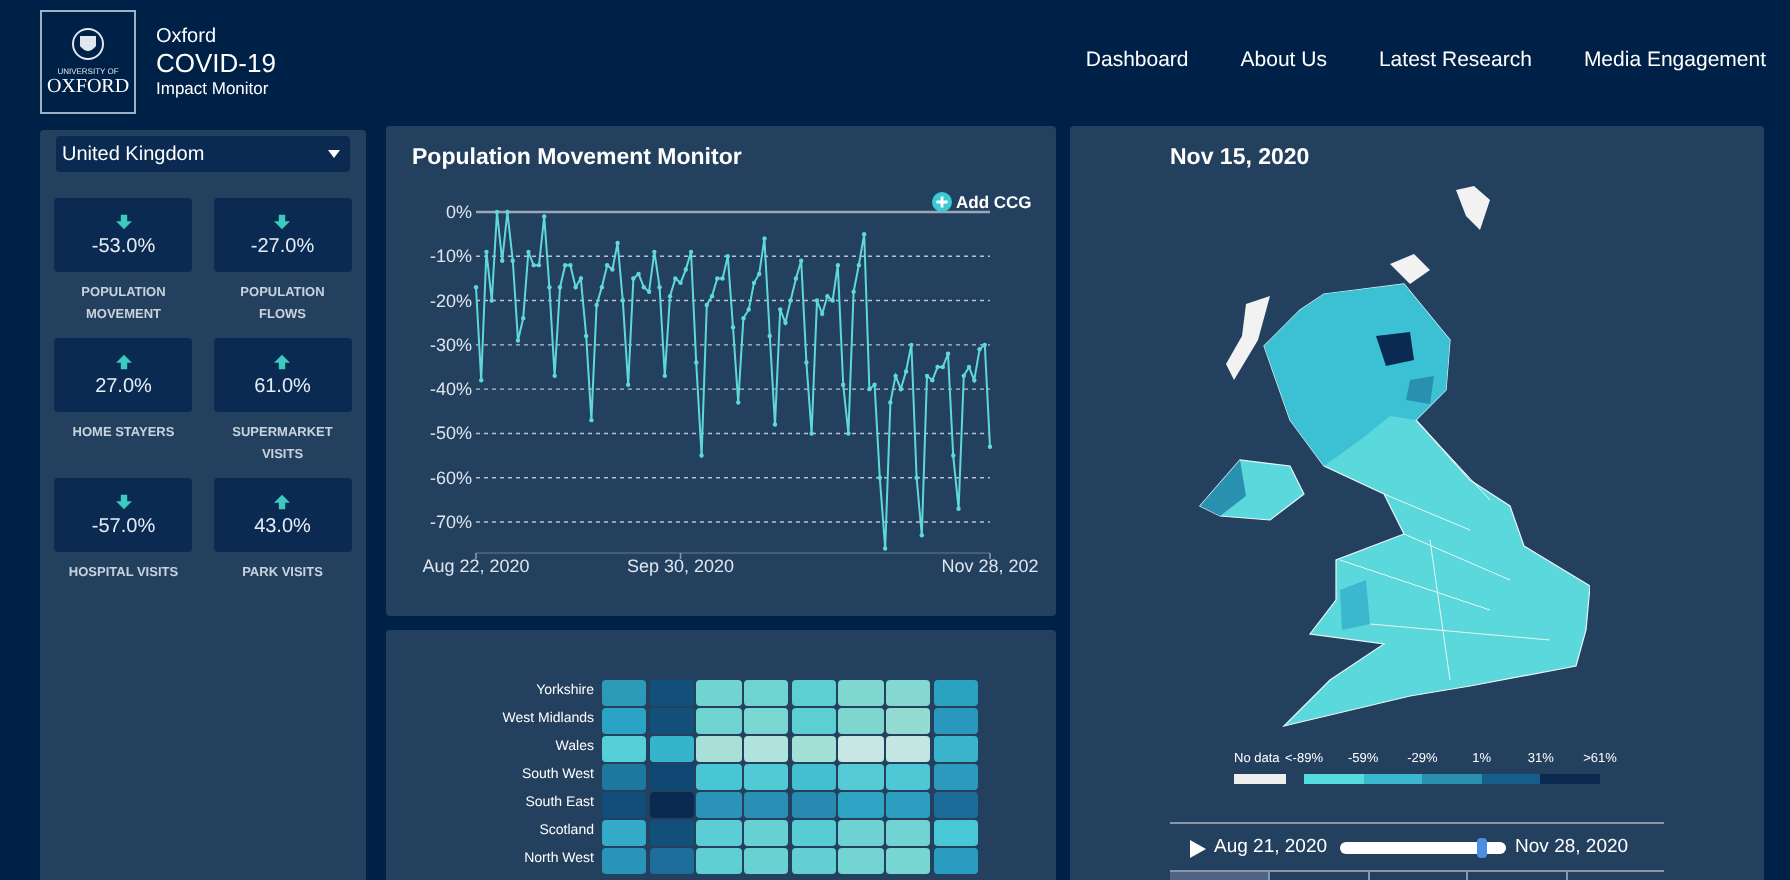 The width and height of the screenshot is (1790, 880). I want to click on caret-icon, so click(334, 154).